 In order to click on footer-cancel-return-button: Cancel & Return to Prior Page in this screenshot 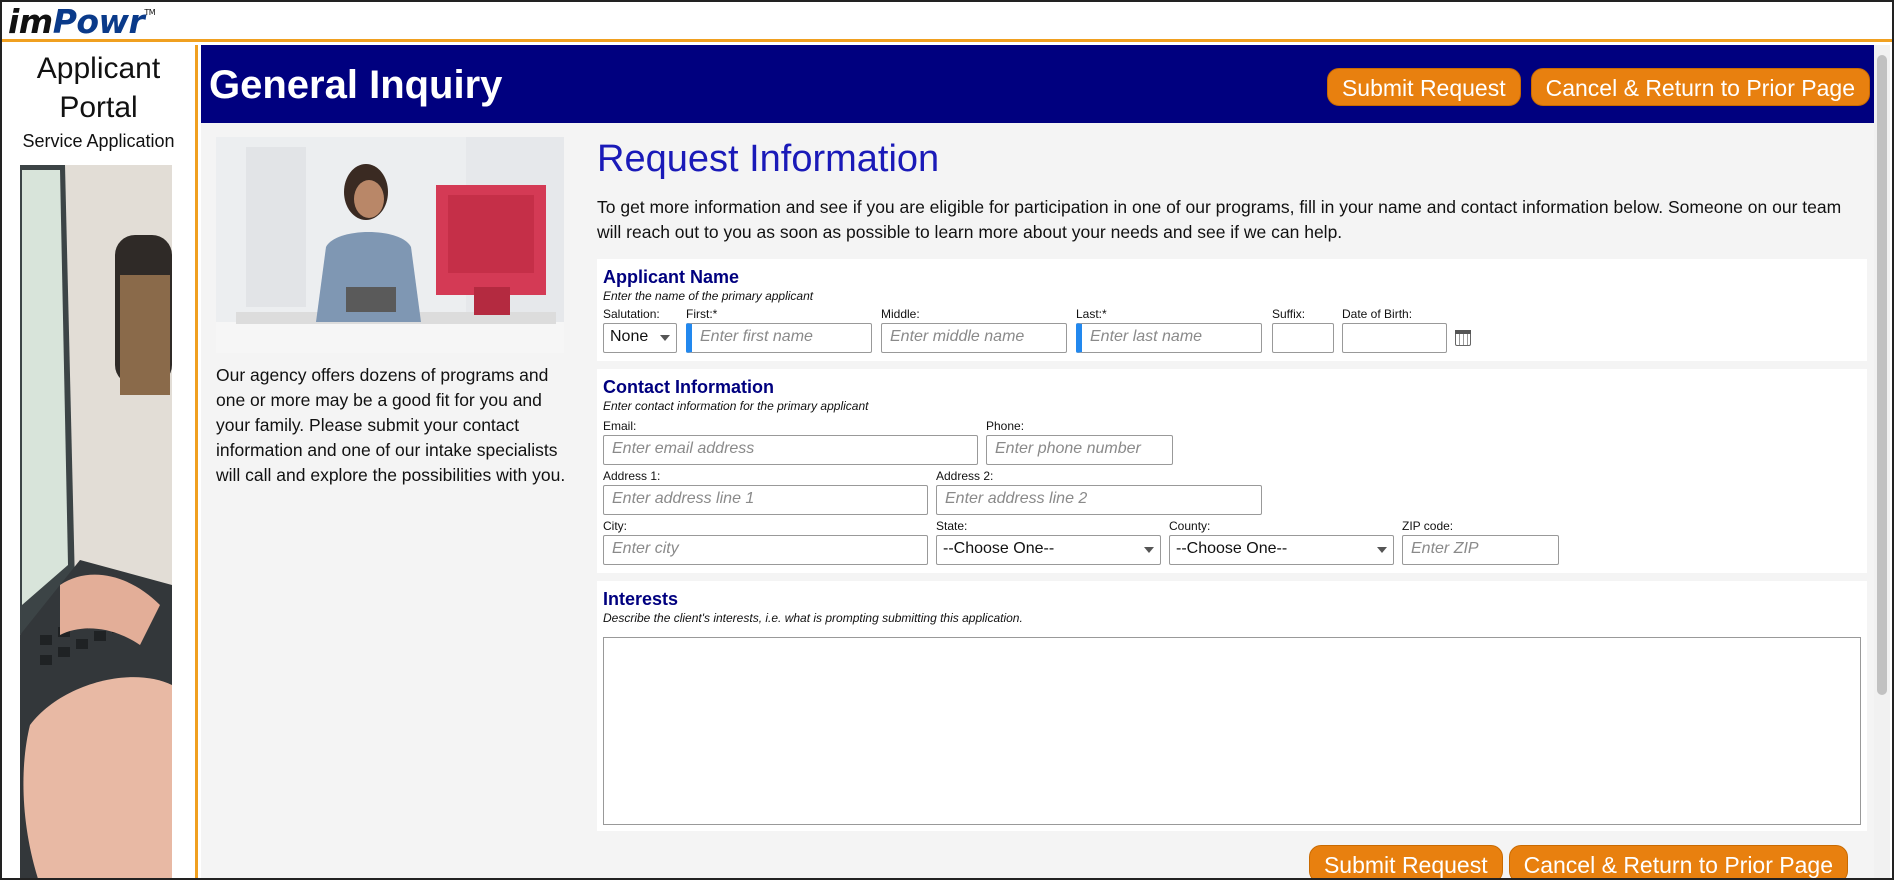, I will do `click(1678, 861)`.